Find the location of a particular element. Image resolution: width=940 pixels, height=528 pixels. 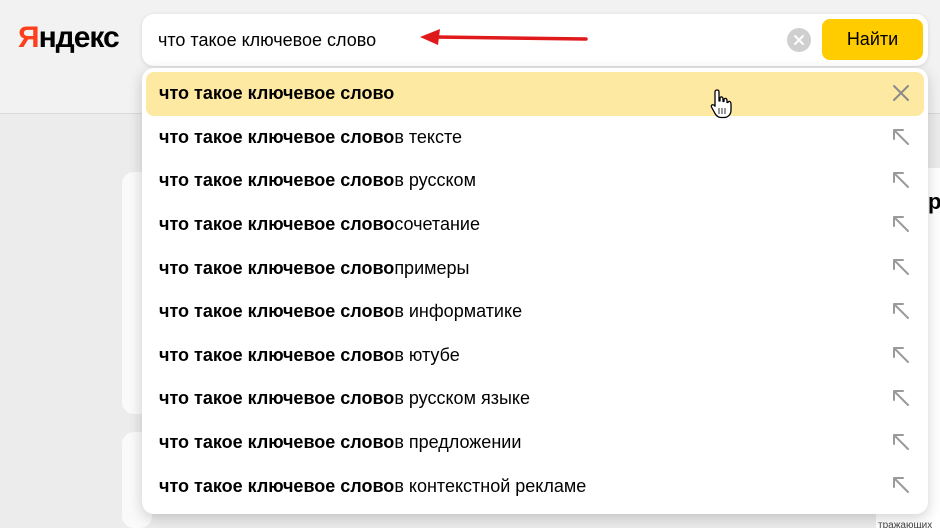

suggestion-rest-text: в русском языке is located at coordinates (462, 398).